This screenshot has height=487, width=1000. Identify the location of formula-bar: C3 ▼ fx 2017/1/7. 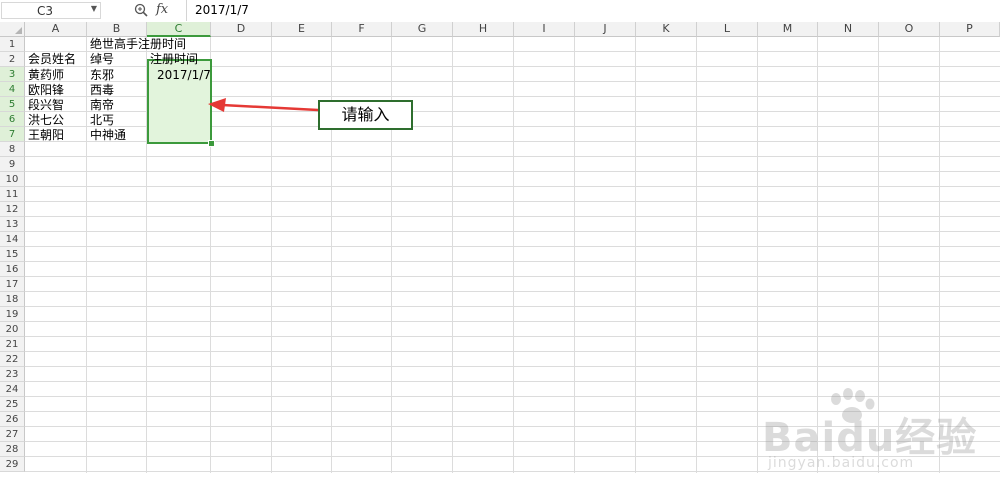
(500, 11).